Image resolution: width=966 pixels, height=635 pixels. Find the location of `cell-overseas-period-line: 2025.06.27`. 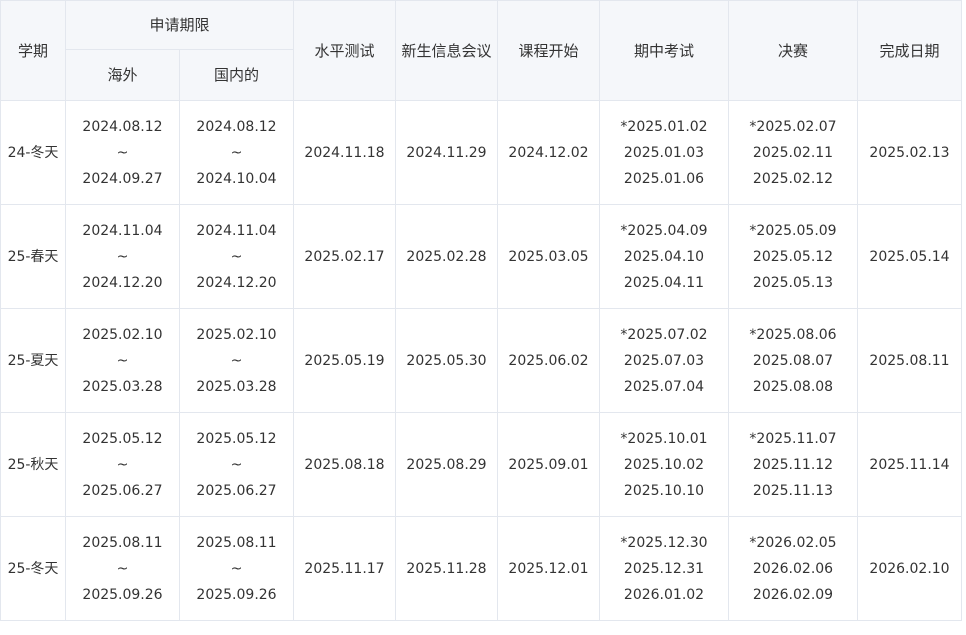

cell-overseas-period-line: 2025.06.27 is located at coordinates (122, 490).